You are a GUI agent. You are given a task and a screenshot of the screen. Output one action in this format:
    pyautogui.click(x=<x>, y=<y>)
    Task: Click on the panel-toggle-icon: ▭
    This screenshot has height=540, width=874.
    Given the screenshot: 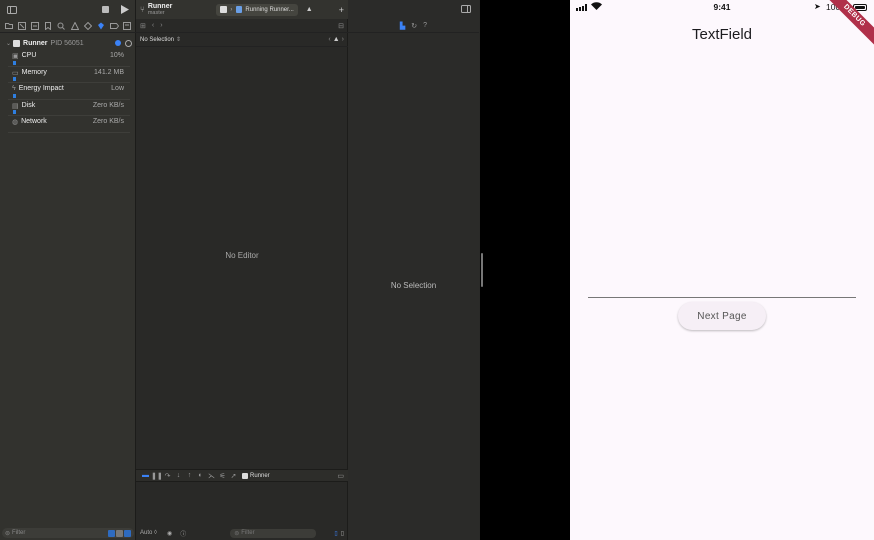 What is the action you would take?
    pyautogui.click(x=340, y=476)
    